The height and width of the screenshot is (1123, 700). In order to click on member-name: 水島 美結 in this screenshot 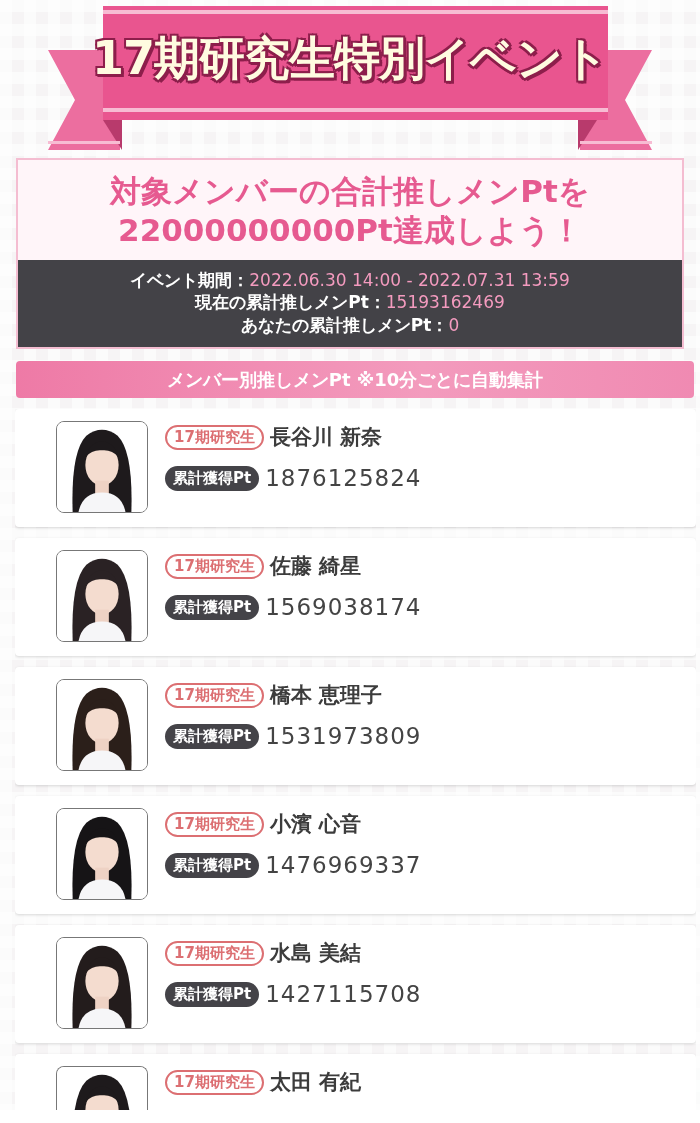, I will do `click(315, 954)`.